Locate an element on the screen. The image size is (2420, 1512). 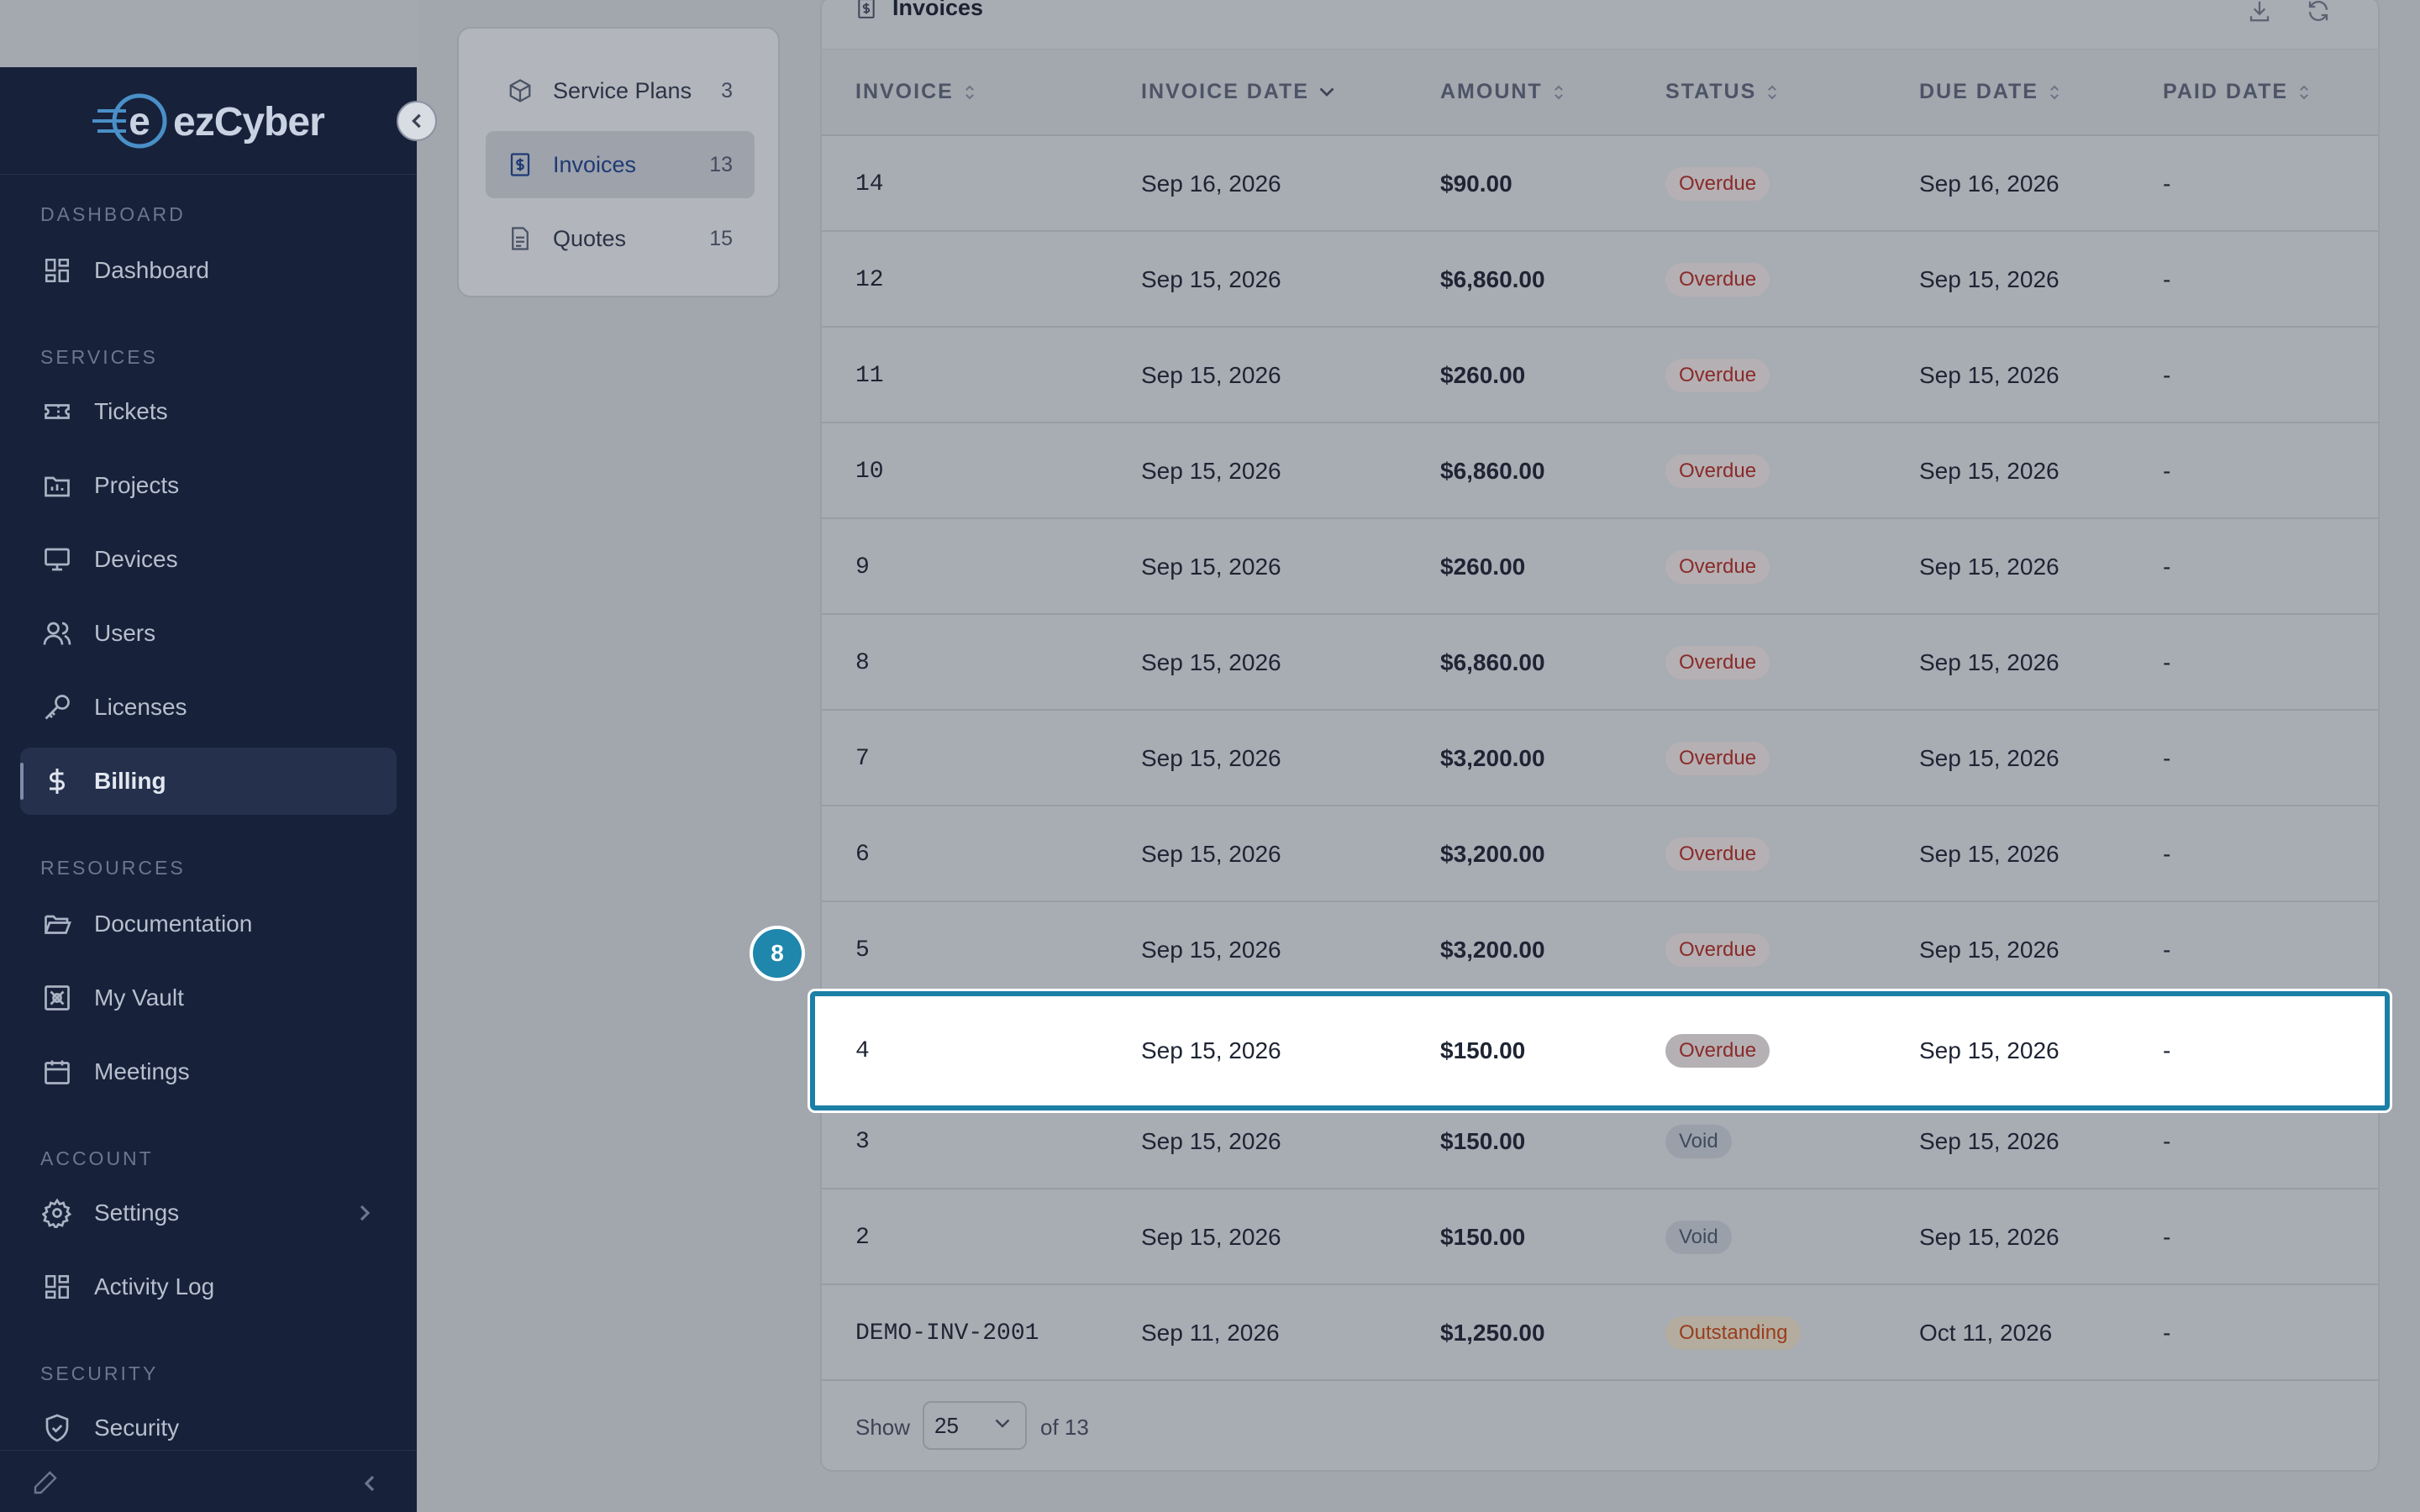
grid-icon is located at coordinates (57, 1287).